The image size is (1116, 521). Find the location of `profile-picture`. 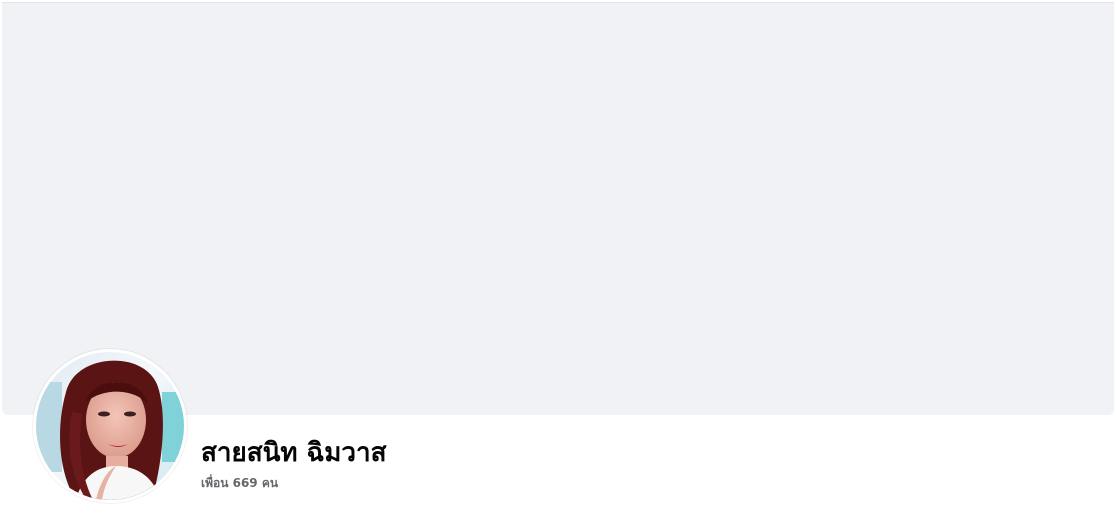

profile-picture is located at coordinates (110, 426).